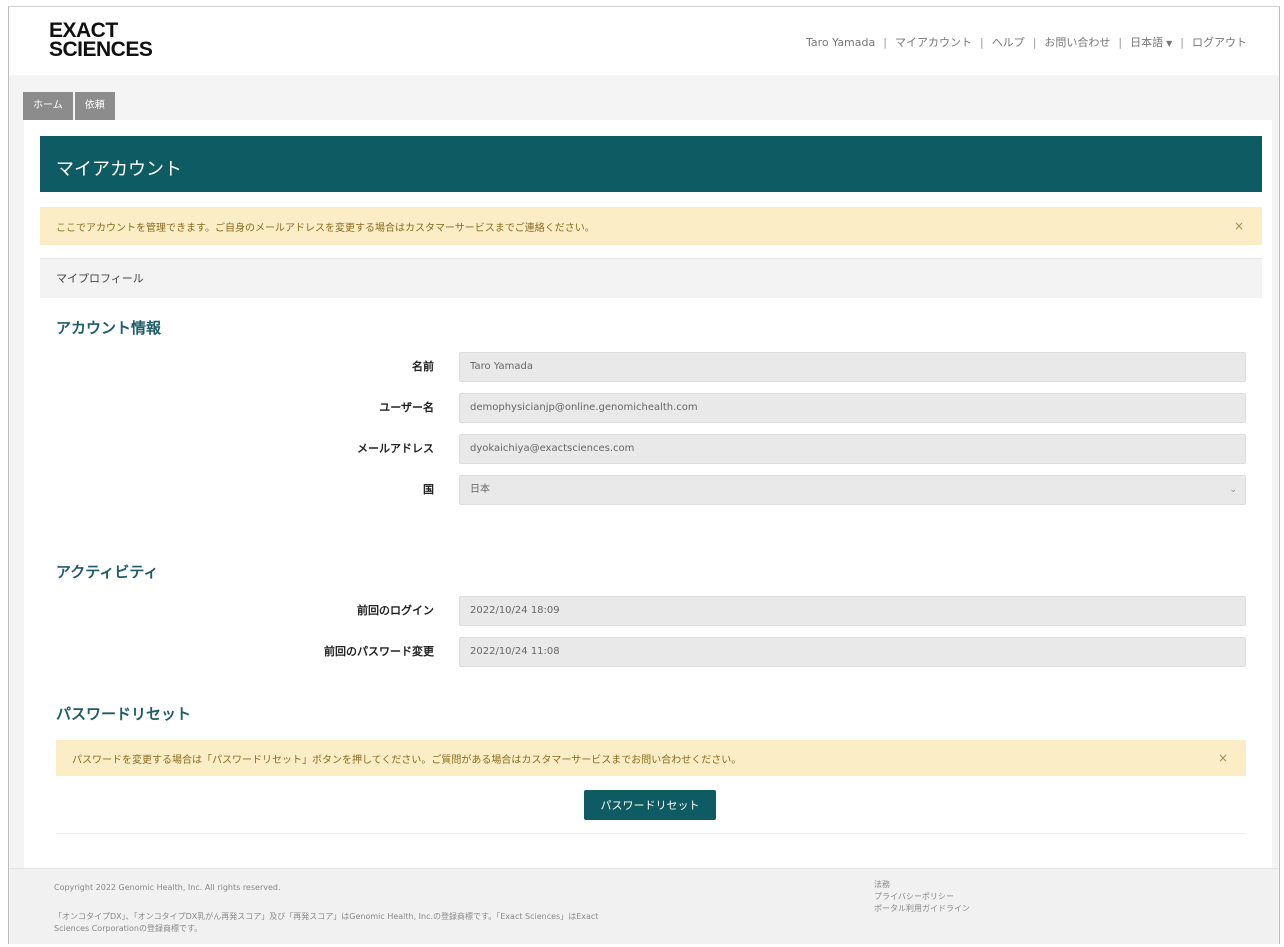 Image resolution: width=1284 pixels, height=947 pixels. Describe the element at coordinates (128, 928) in the screenshot. I see `trademark-line-2: Sciences Corporationの登録商標です。` at that location.